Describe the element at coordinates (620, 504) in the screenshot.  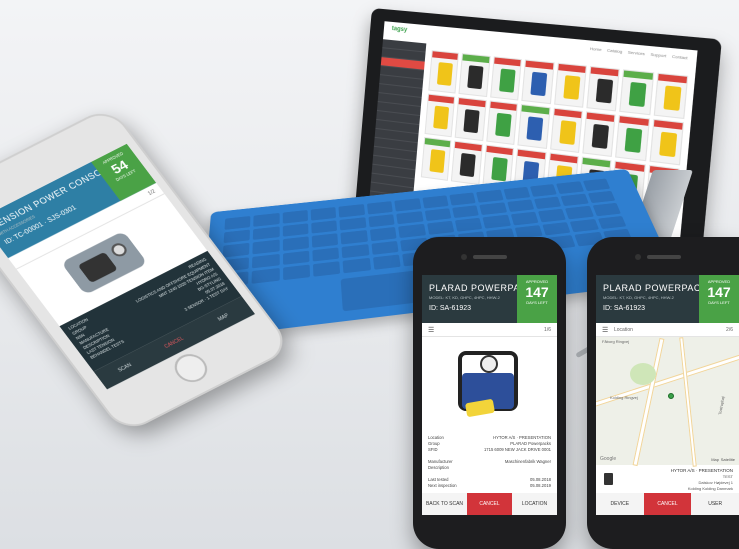
I see `device-button: DEVICE` at that location.